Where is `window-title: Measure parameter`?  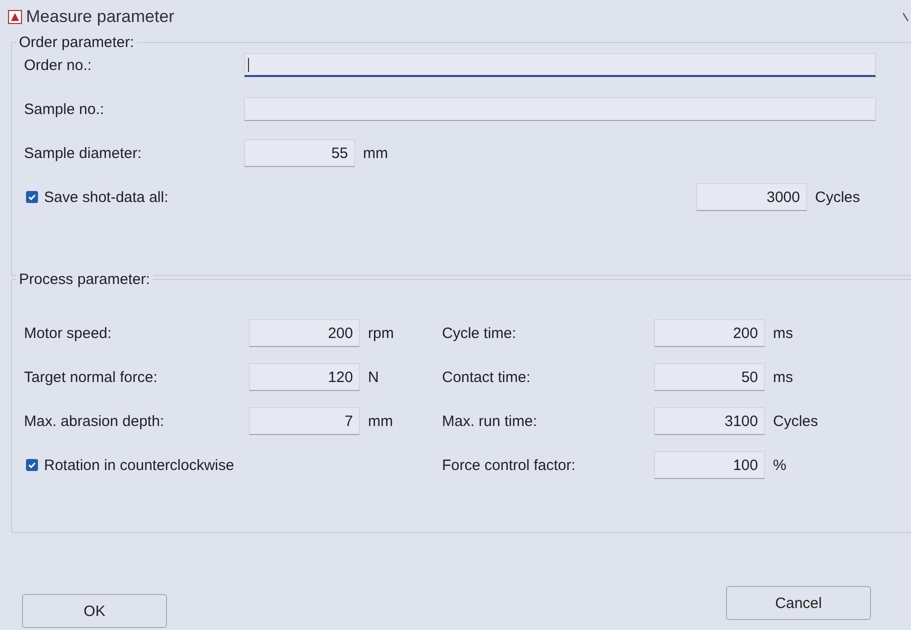
window-title: Measure parameter is located at coordinates (100, 17).